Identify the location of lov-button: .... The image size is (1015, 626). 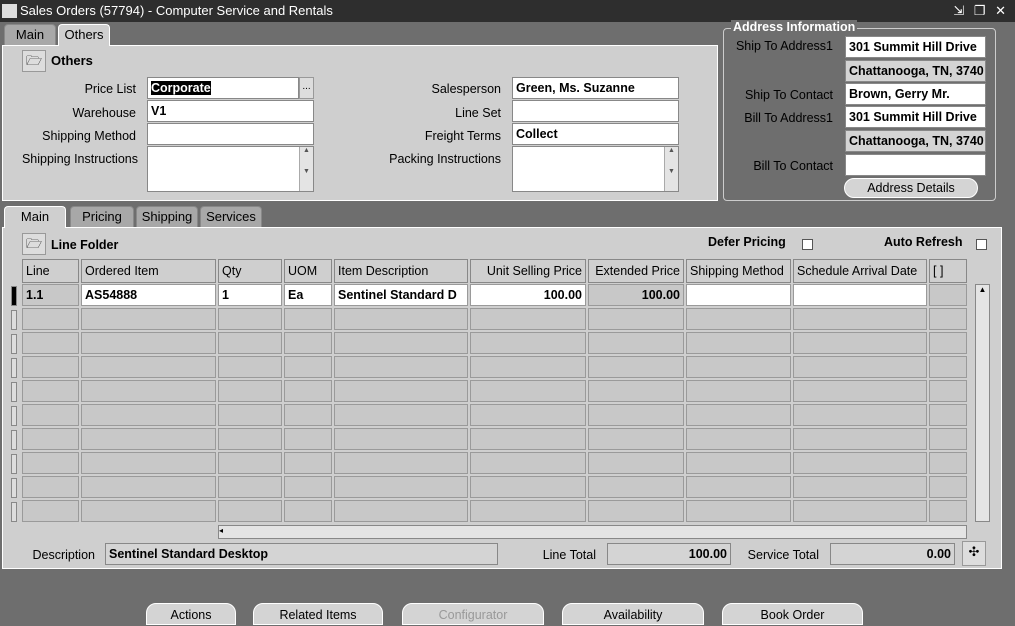
(306, 88).